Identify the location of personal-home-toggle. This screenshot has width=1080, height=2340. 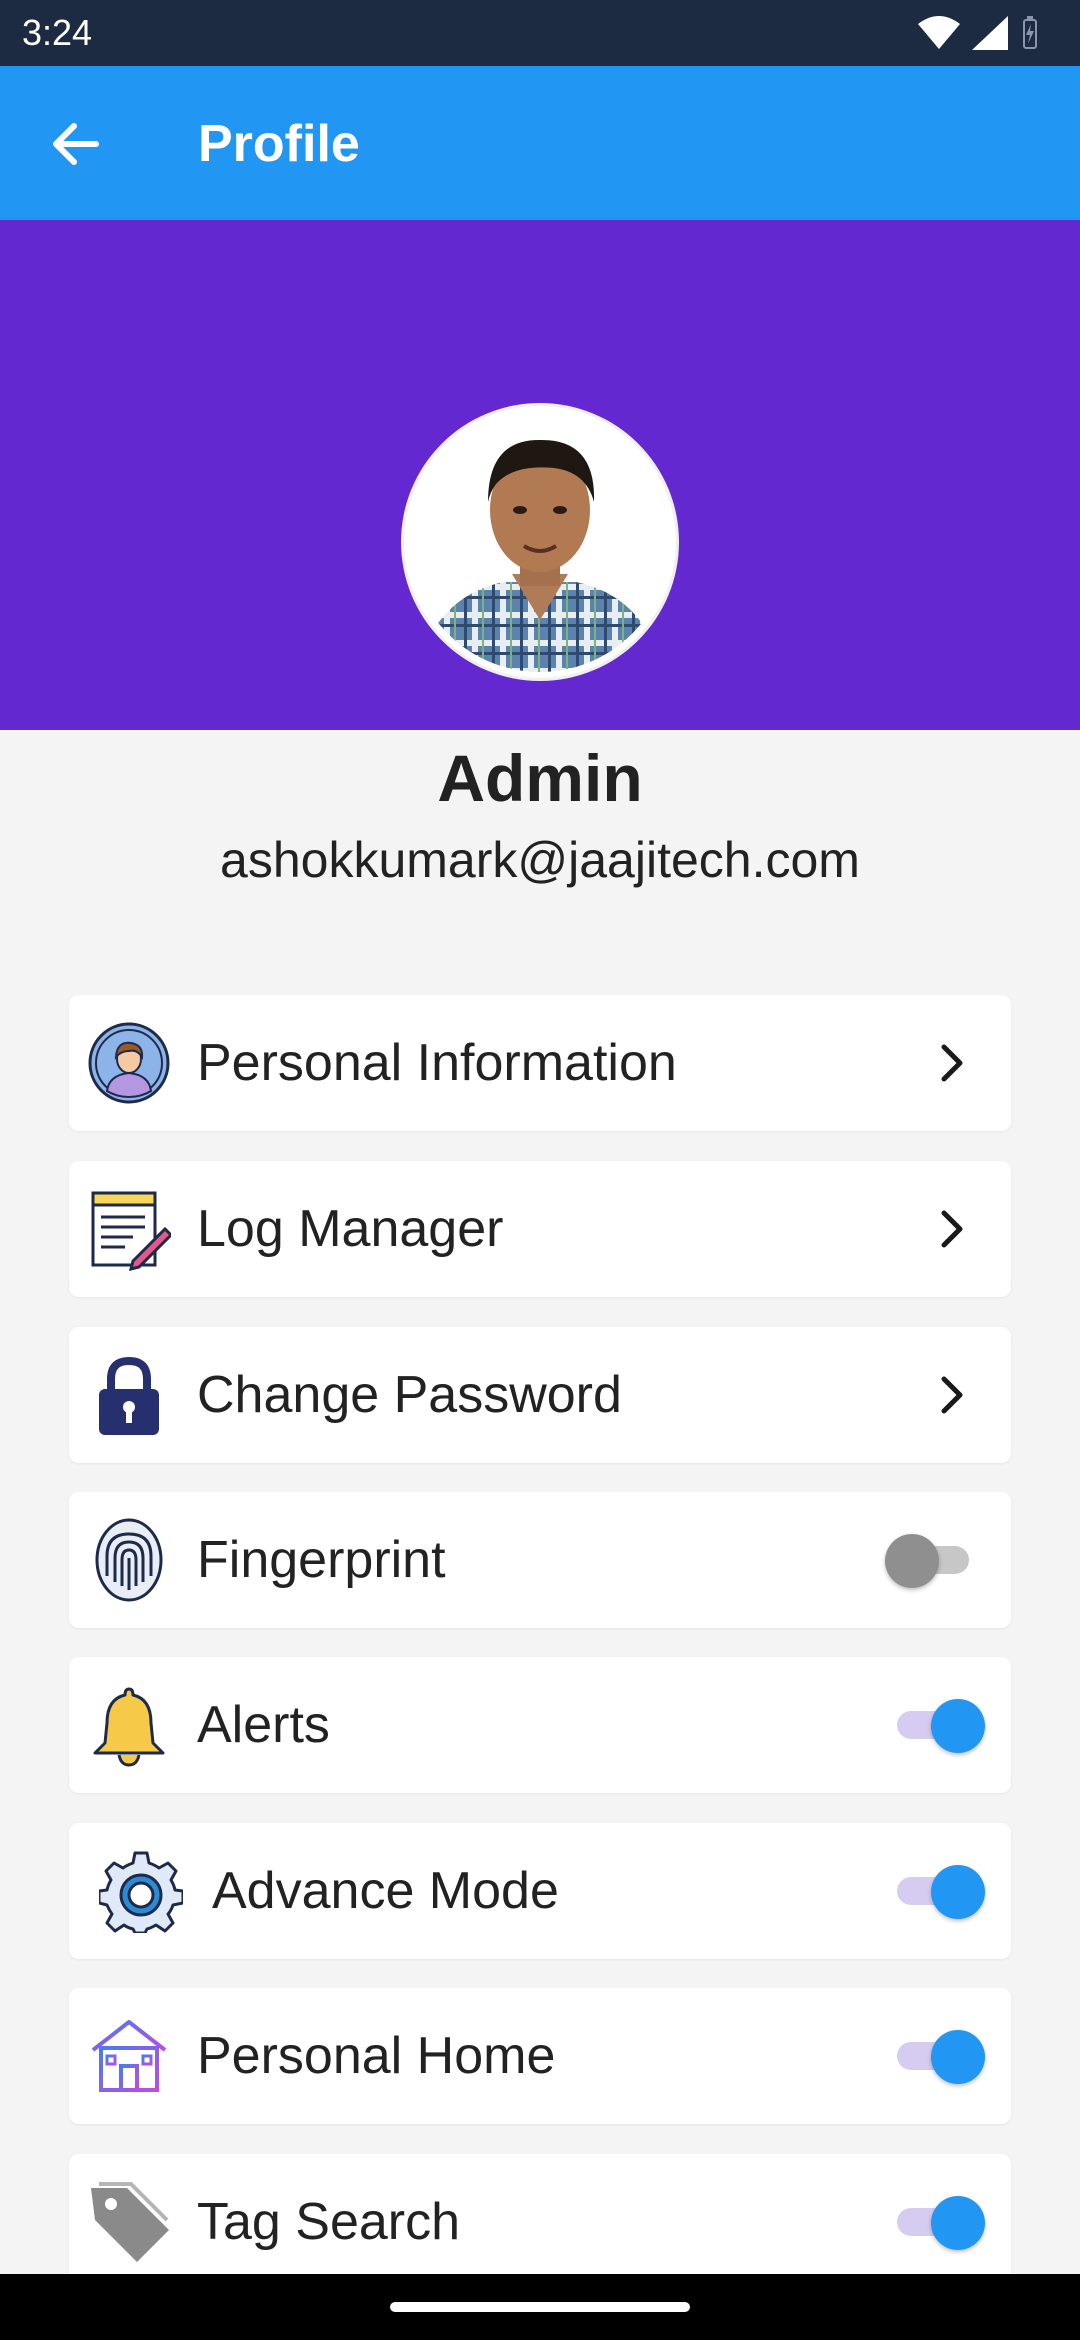
(934, 2056).